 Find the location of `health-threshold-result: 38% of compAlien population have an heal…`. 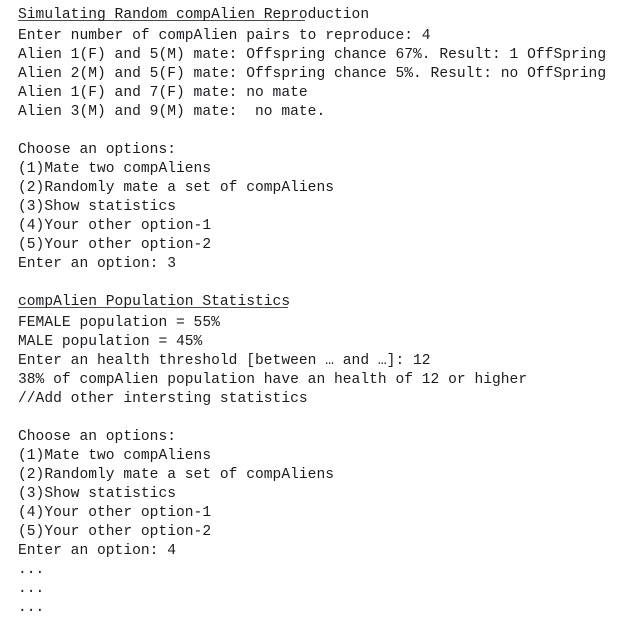

health-threshold-result: 38% of compAlien population have an heal… is located at coordinates (273, 380).